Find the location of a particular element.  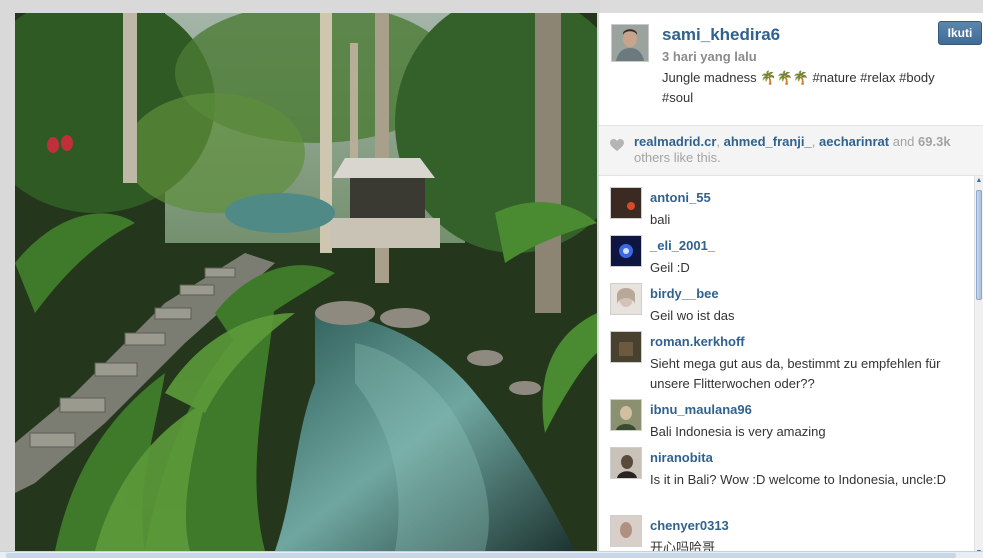

comment-text: Bali Indonesia is very amazing is located at coordinates (738, 431).